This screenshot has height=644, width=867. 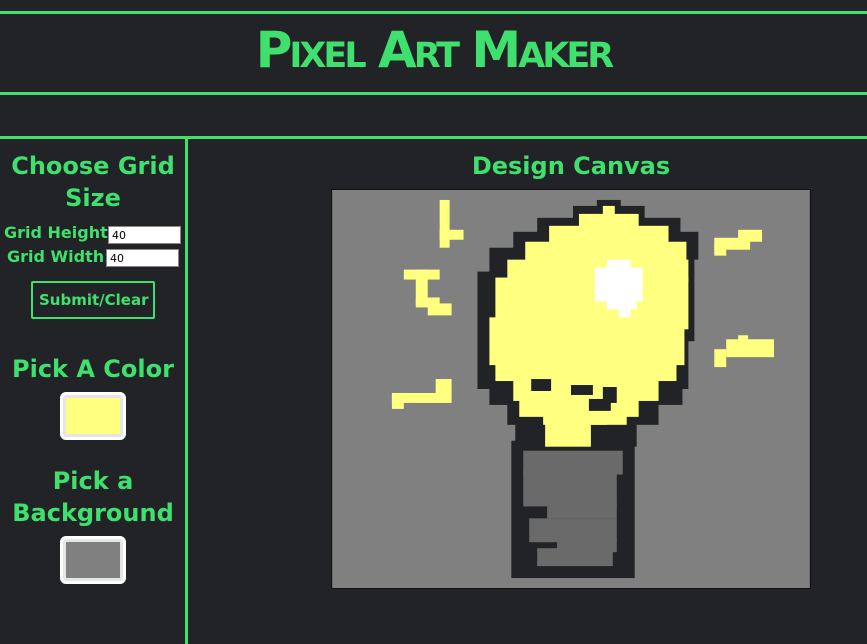 What do you see at coordinates (93, 182) in the screenshot?
I see `grid-size-heading: Choose Grid Size` at bounding box center [93, 182].